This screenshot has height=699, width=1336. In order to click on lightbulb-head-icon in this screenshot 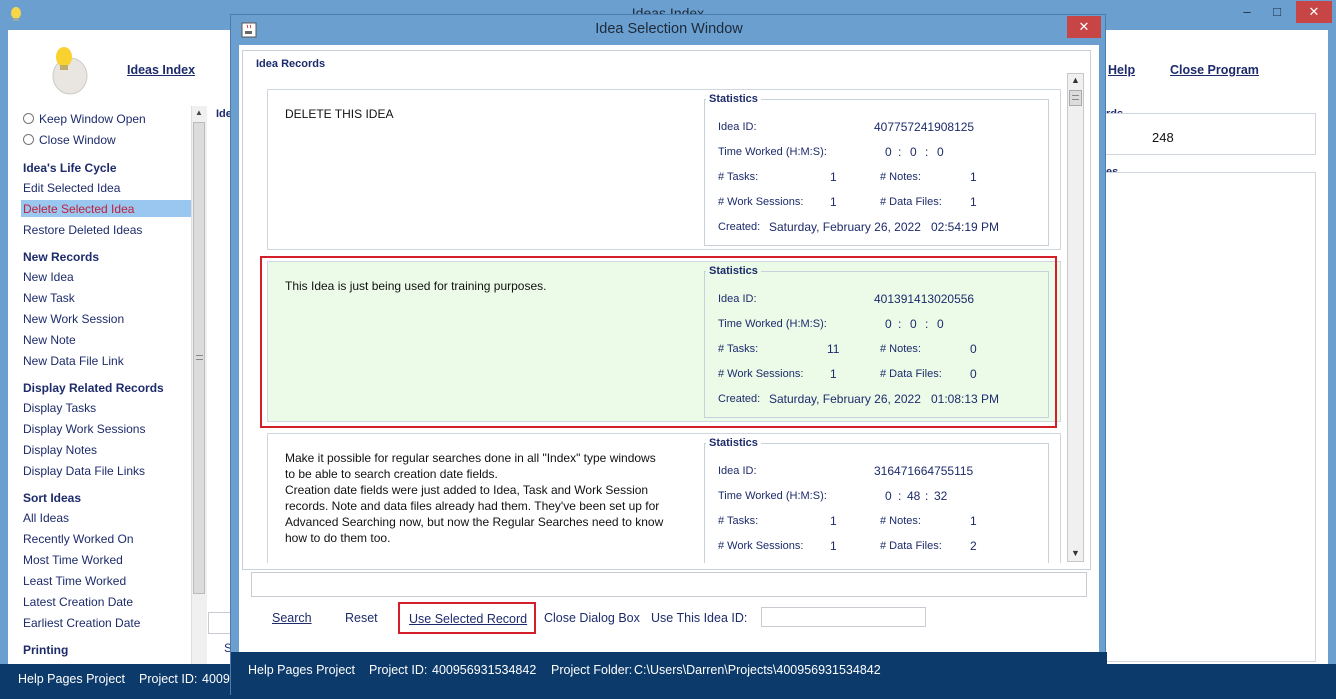, I will do `click(68, 70)`.